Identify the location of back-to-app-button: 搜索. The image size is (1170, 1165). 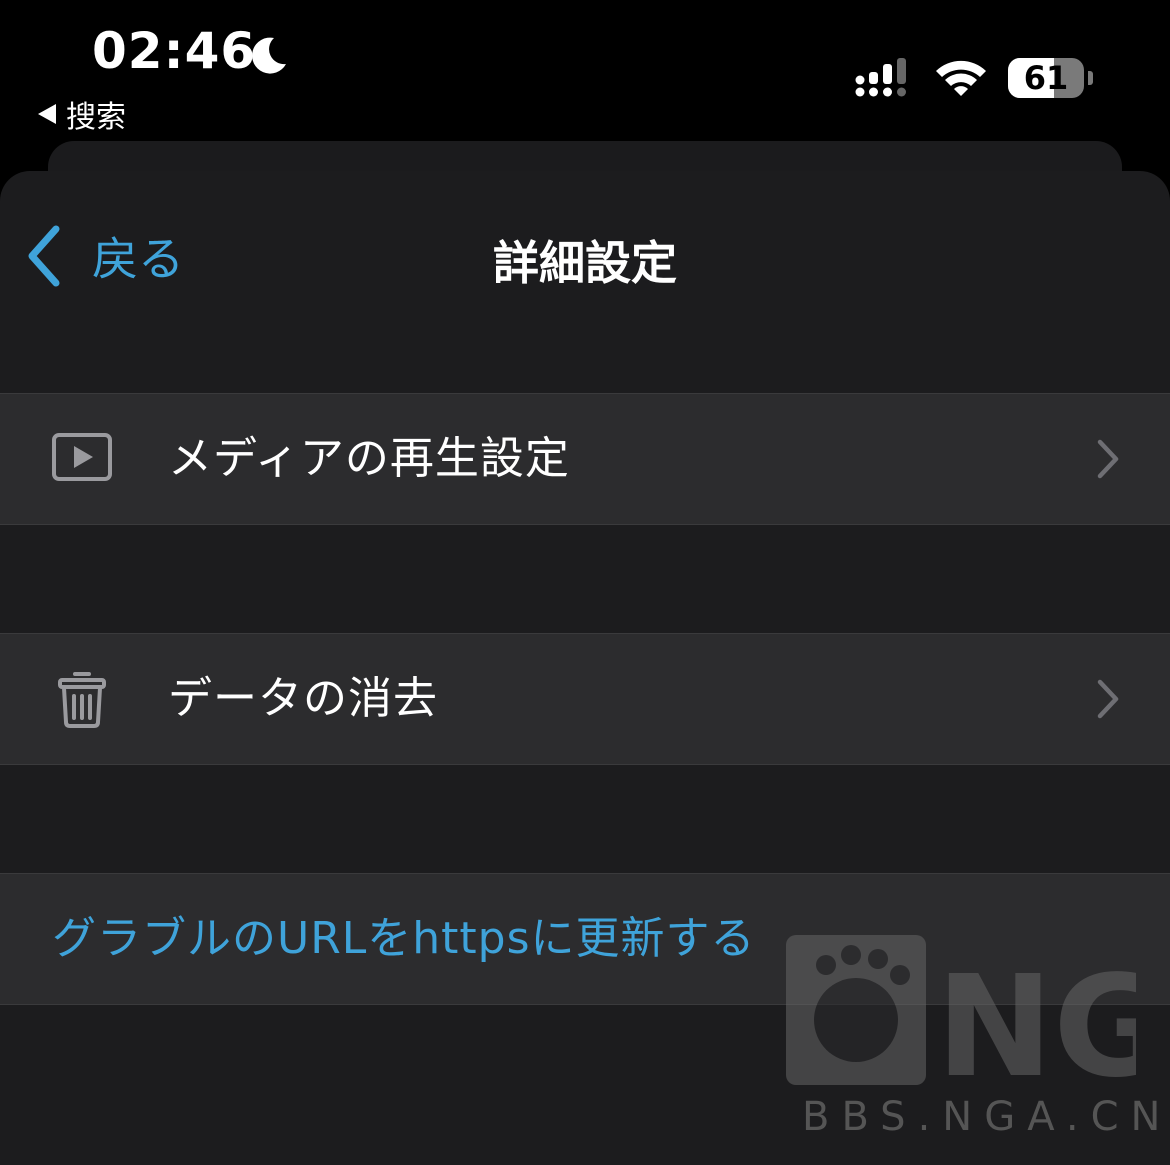
(82, 114).